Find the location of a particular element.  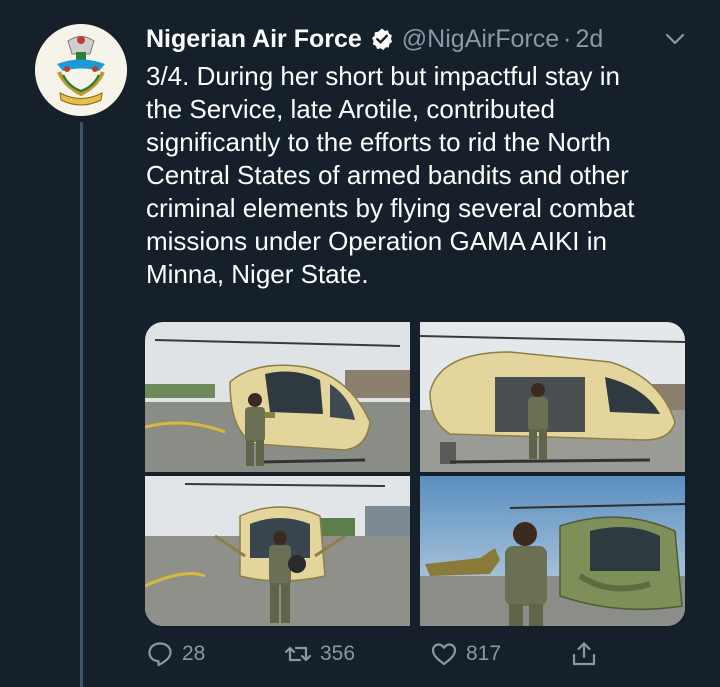

avatar is located at coordinates (81, 70).